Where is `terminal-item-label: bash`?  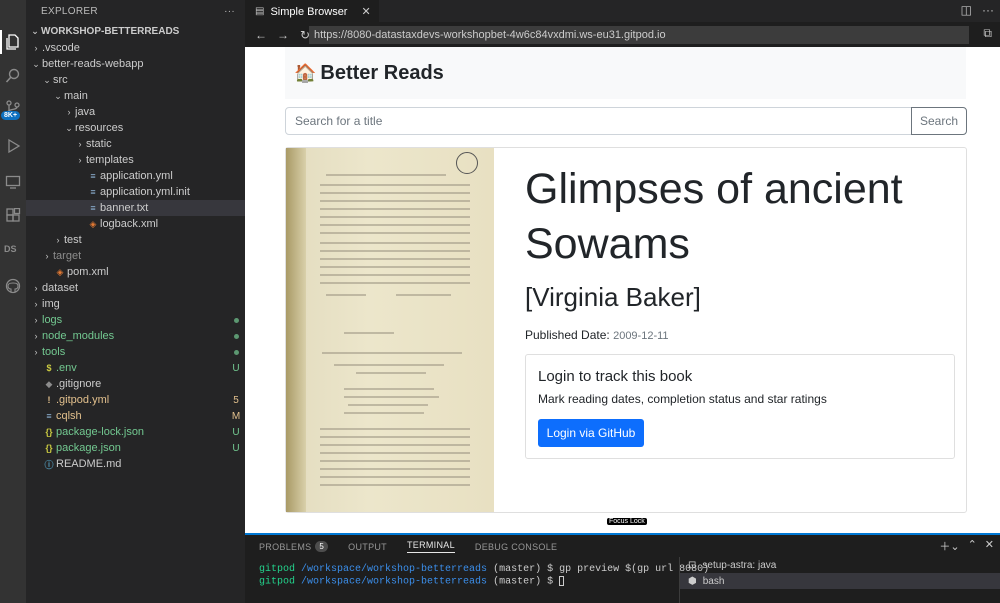
terminal-item-label: bash is located at coordinates (713, 581).